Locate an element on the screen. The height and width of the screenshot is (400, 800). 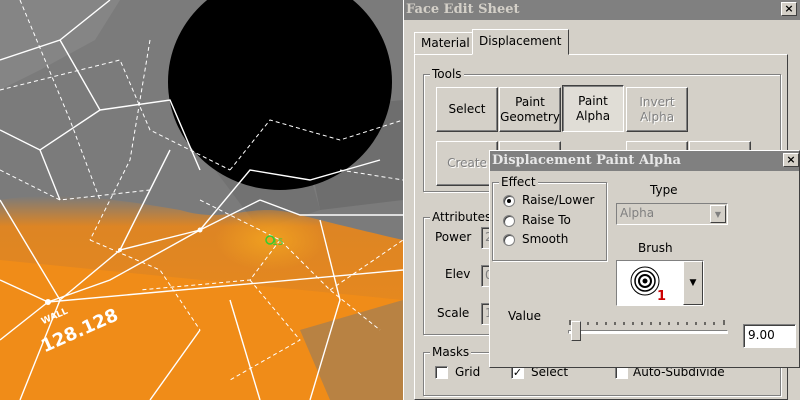
grid-checkbox-label: Grid is located at coordinates (468, 372).